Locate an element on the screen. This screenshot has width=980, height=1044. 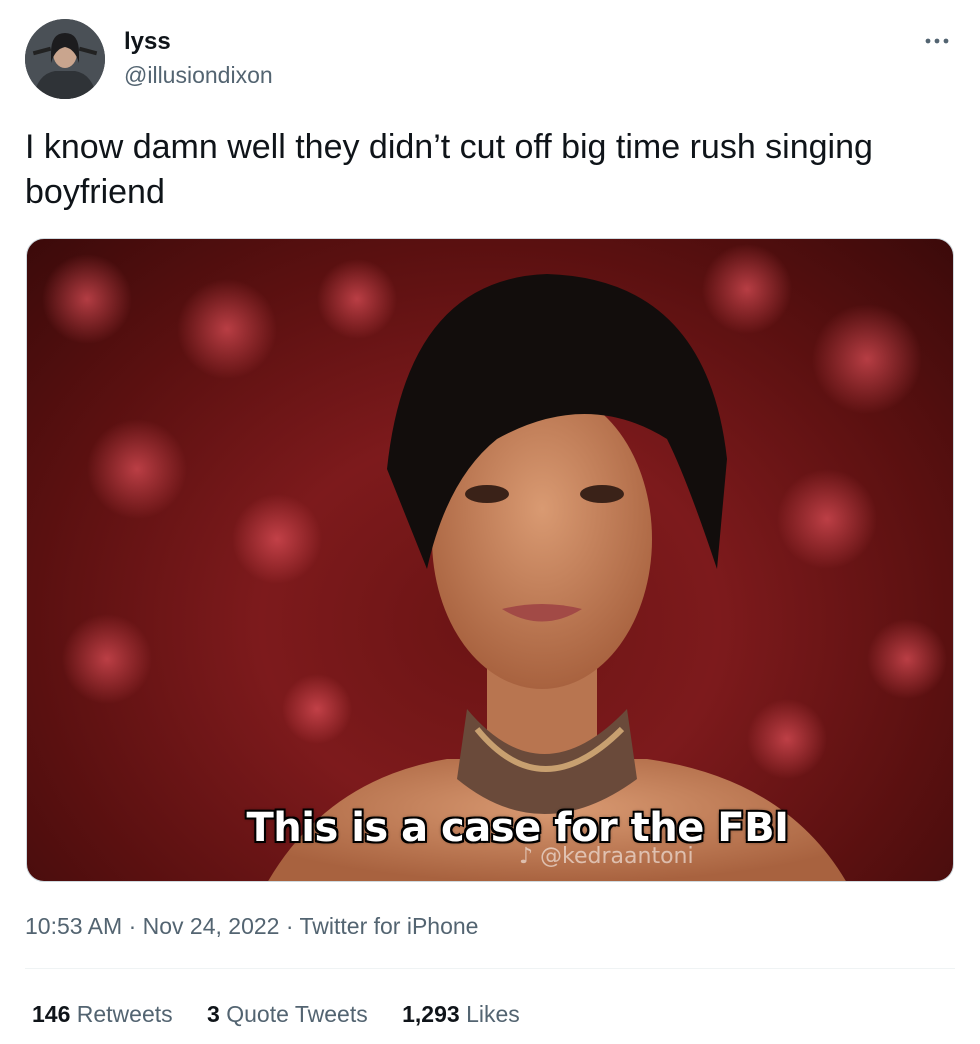
tweet-time: 10:53 AM is located at coordinates (73, 926).